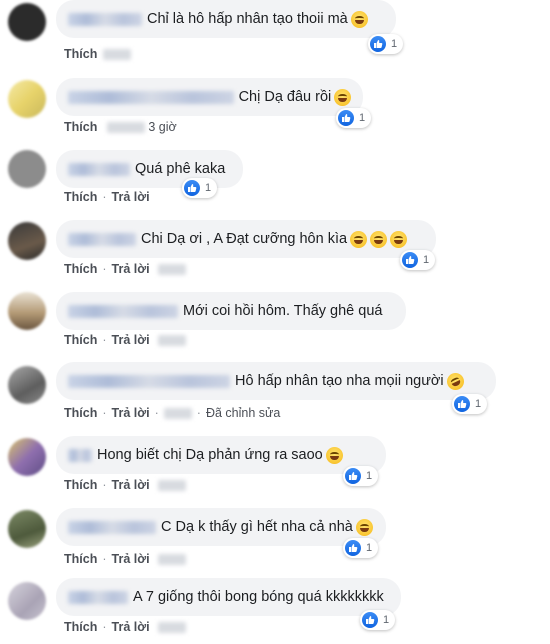 The width and height of the screenshot is (550, 644). I want to click on comment-bubble: Chị Dạ đâu rồi, so click(209, 97).